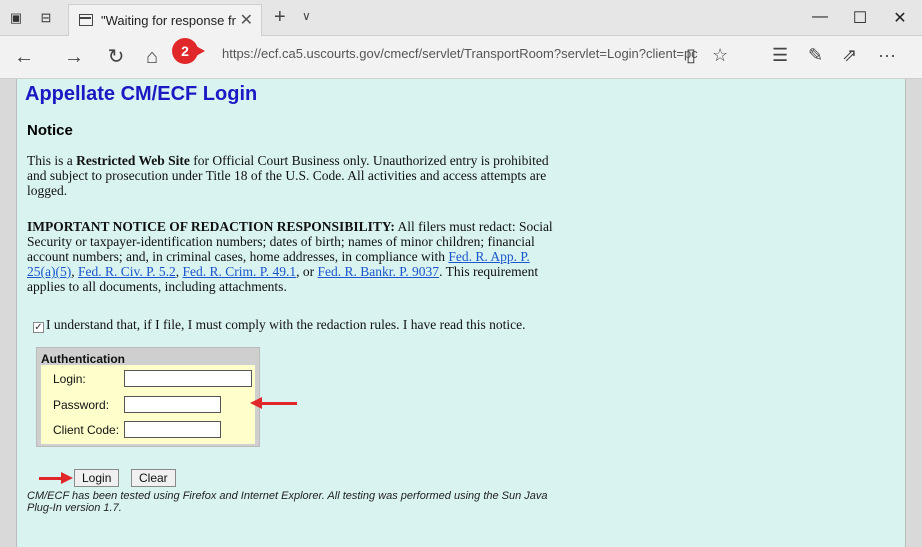 Image resolution: width=922 pixels, height=547 pixels. What do you see at coordinates (849, 55) in the screenshot?
I see `share-icon: ⇗` at bounding box center [849, 55].